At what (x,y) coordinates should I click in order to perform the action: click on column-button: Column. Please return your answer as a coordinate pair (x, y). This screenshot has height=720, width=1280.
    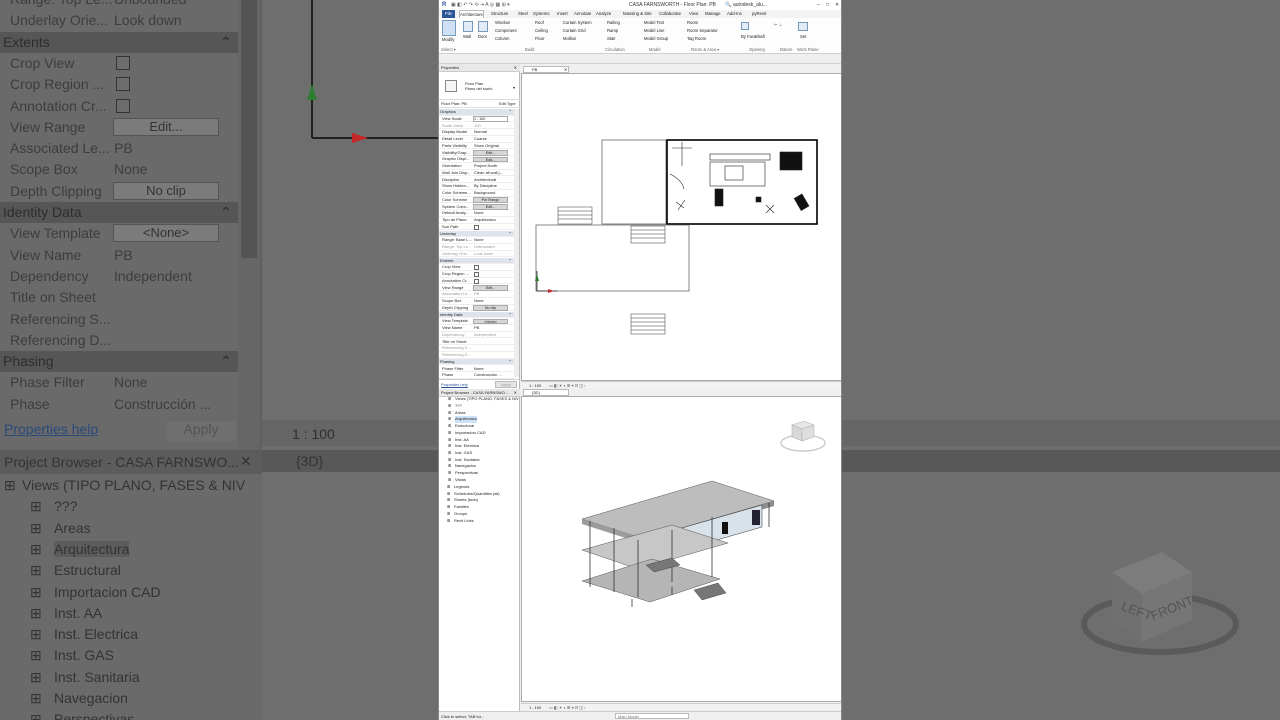
    Looking at the image, I should click on (502, 38).